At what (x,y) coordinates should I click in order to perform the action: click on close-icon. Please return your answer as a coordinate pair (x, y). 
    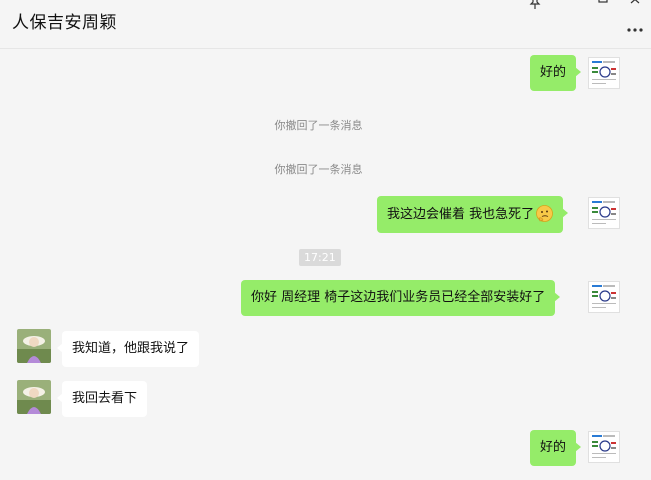
    Looking at the image, I should click on (635, 5).